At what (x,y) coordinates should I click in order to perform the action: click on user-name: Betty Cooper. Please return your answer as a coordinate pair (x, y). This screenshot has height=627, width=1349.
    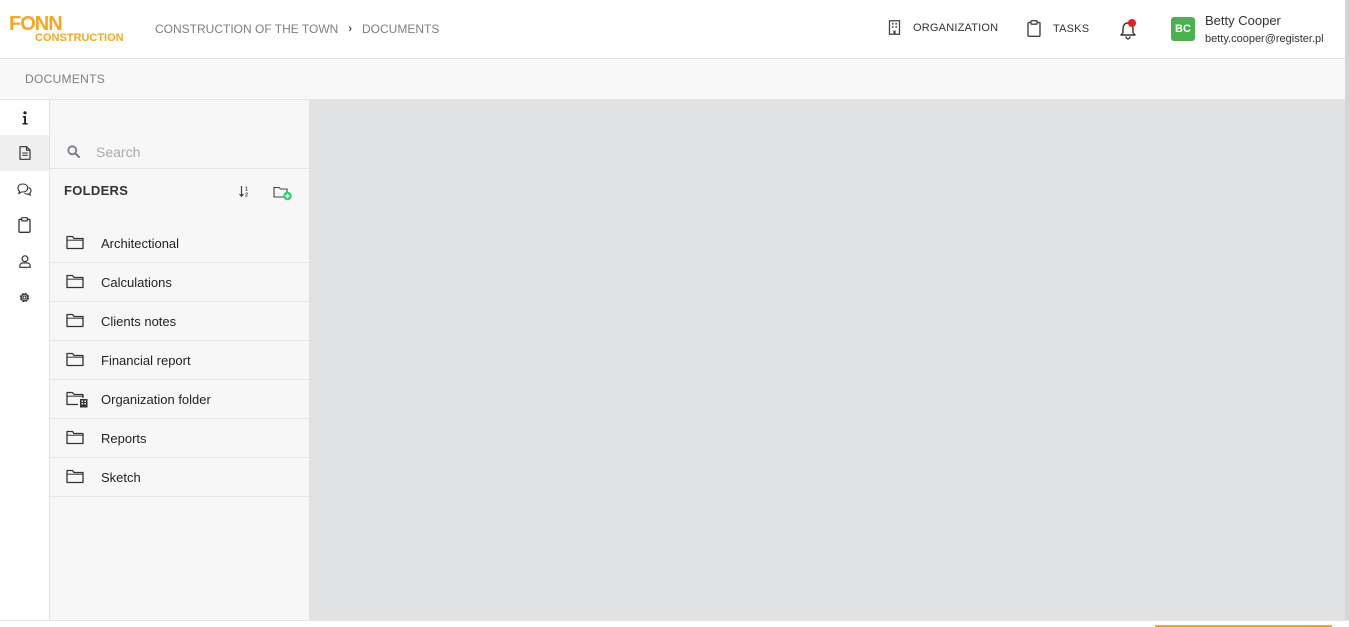
    Looking at the image, I should click on (1243, 20).